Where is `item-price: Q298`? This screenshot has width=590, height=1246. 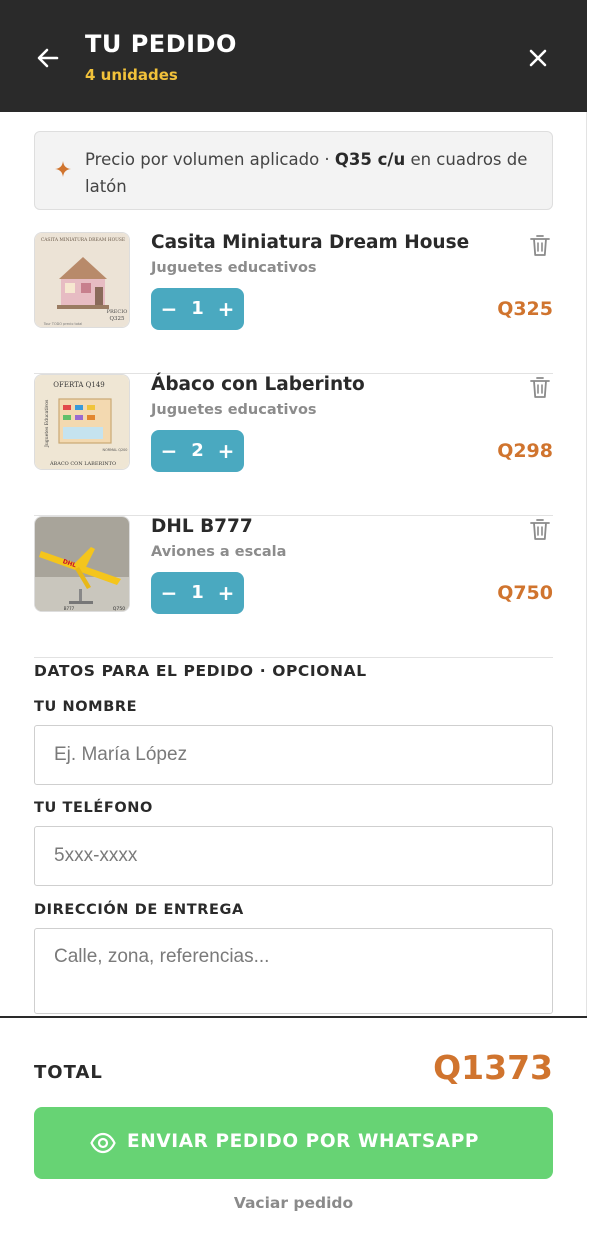 item-price: Q298 is located at coordinates (525, 451).